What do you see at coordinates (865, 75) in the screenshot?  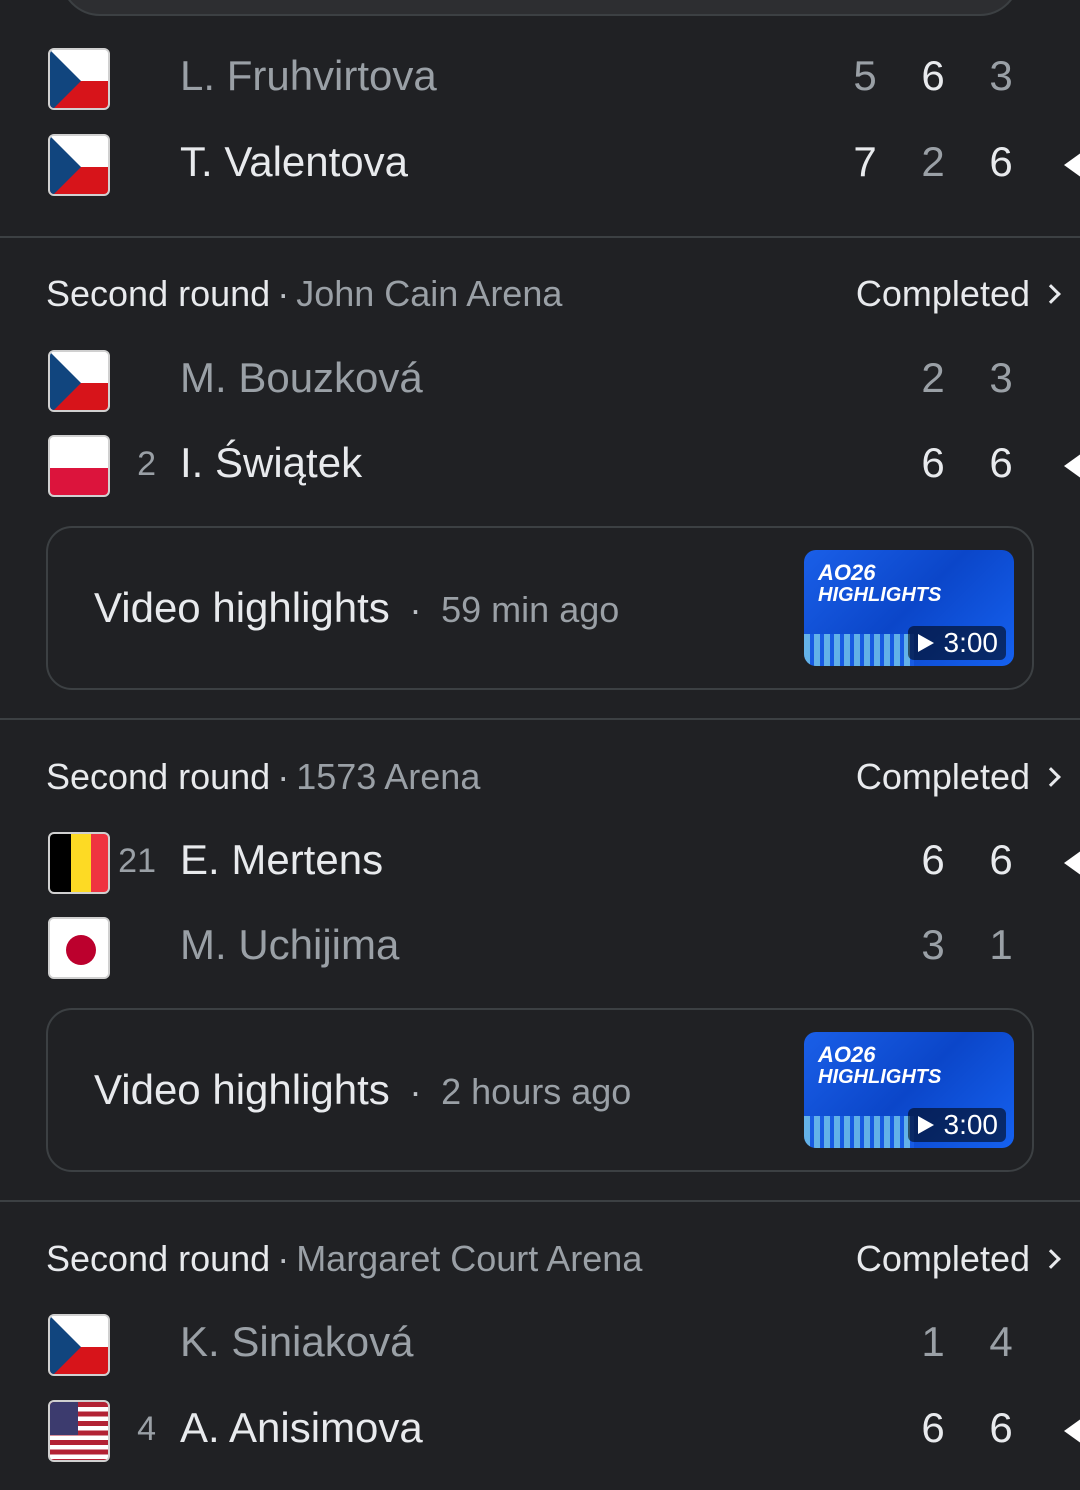 I see `set-score: 5` at bounding box center [865, 75].